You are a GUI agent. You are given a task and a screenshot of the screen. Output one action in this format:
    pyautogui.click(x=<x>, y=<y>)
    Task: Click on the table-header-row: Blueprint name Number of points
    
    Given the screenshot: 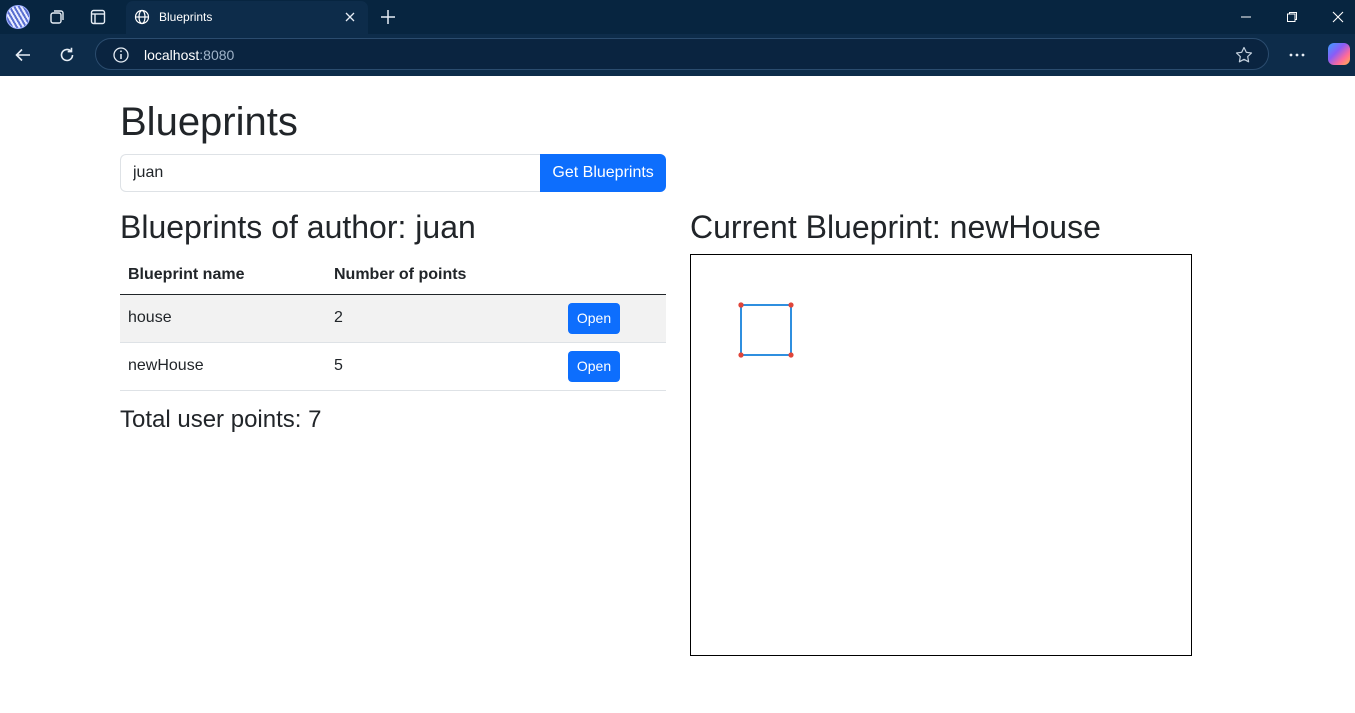 What is the action you would take?
    pyautogui.click(x=393, y=275)
    